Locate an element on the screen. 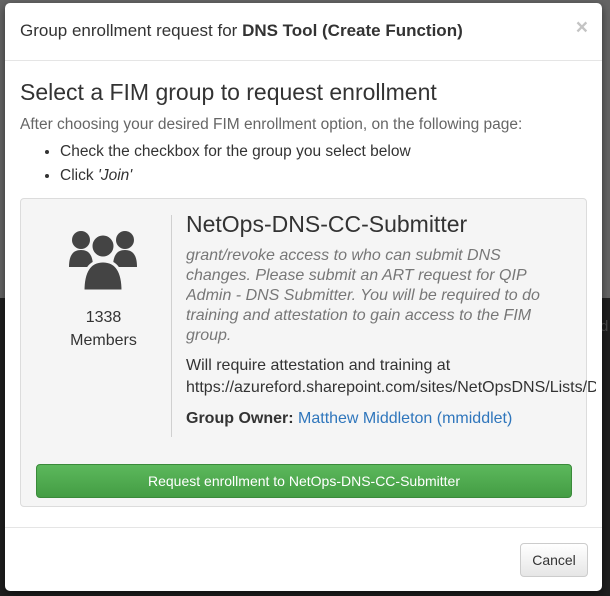 The width and height of the screenshot is (610, 596). modal-title-tool: DNS Tool (Create Function) is located at coordinates (352, 30).